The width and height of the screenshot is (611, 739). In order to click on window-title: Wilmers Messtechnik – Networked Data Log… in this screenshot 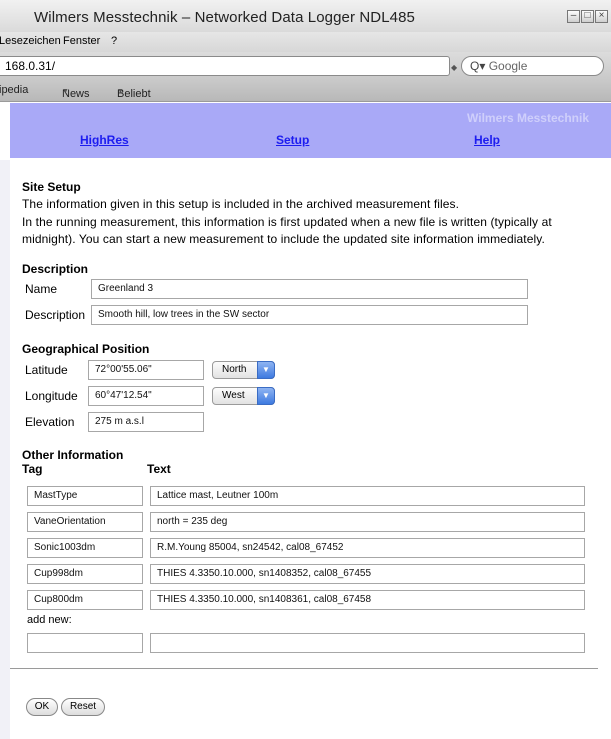, I will do `click(224, 17)`.